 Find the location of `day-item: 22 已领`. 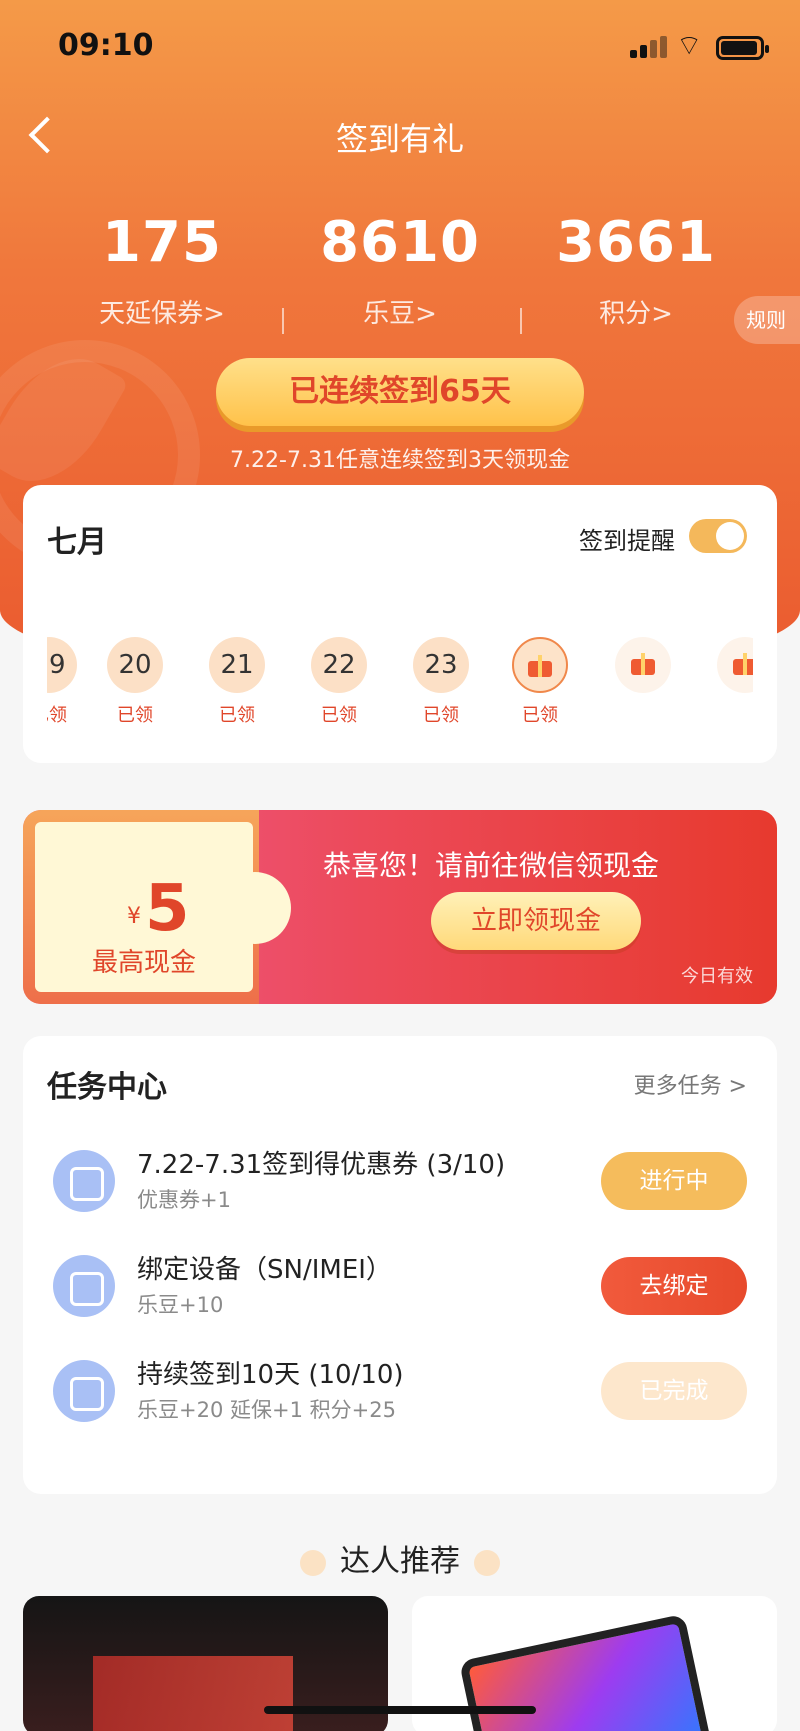

day-item: 22 已领 is located at coordinates (339, 682).